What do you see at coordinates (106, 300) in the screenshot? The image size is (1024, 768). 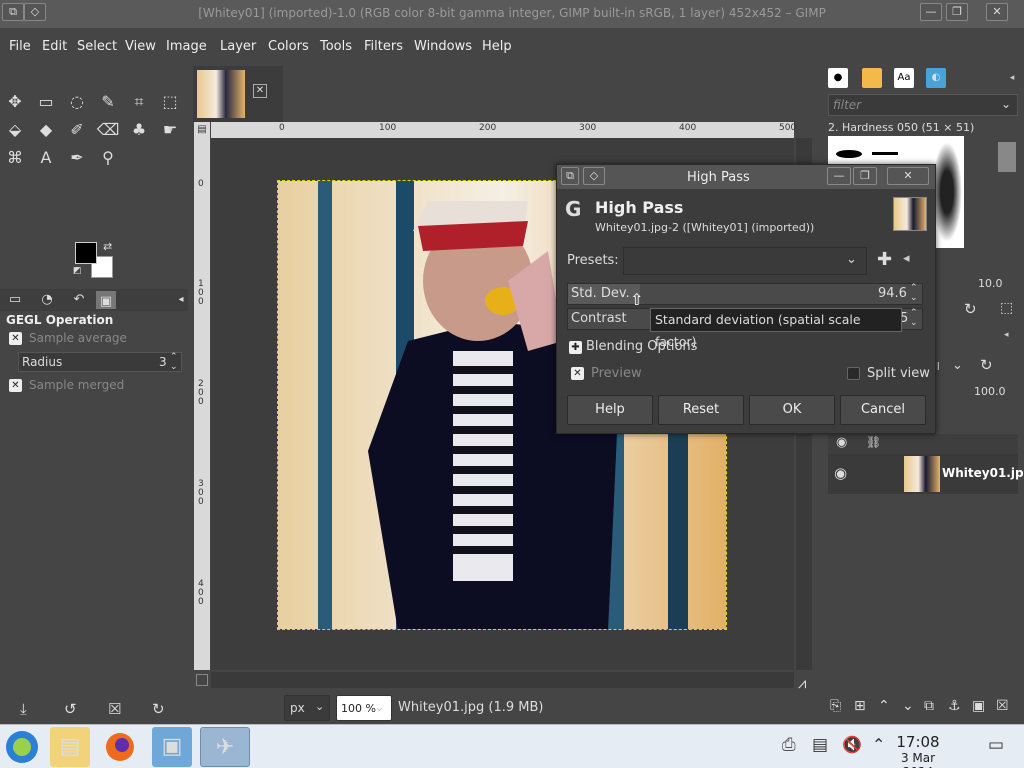 I see `images-tab-icon: ▣` at bounding box center [106, 300].